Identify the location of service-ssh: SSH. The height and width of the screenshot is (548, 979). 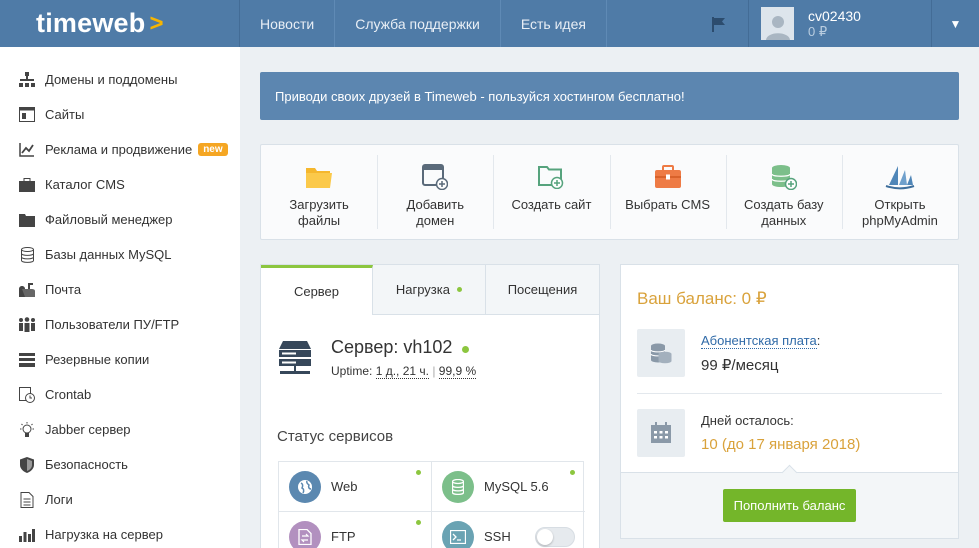
(508, 530).